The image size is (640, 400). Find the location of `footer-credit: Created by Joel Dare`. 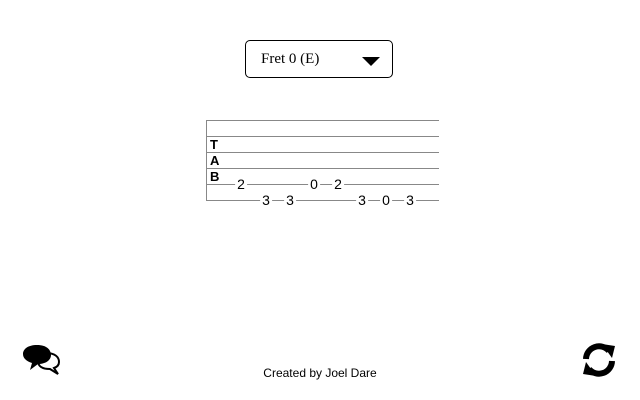

footer-credit: Created by Joel Dare is located at coordinates (320, 373).